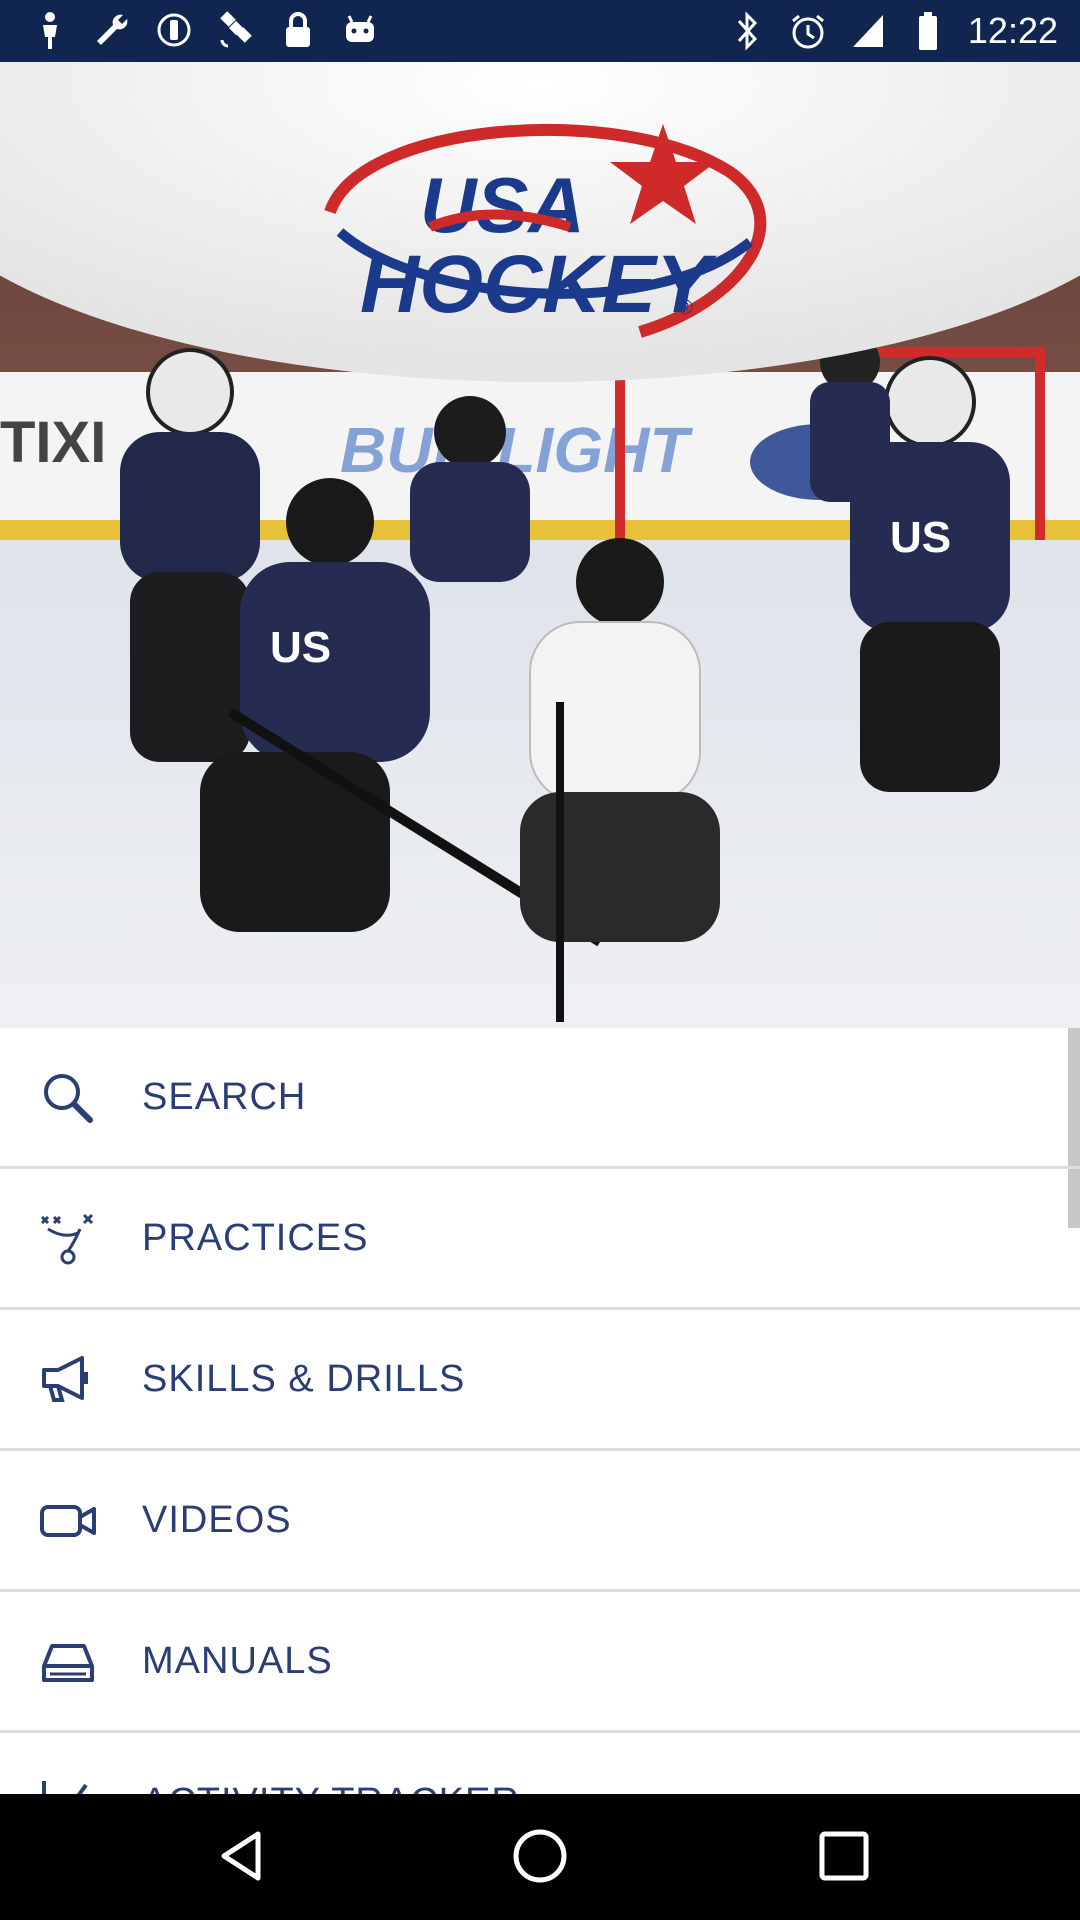 This screenshot has height=1920, width=1080. What do you see at coordinates (68, 1098) in the screenshot?
I see `search-icon` at bounding box center [68, 1098].